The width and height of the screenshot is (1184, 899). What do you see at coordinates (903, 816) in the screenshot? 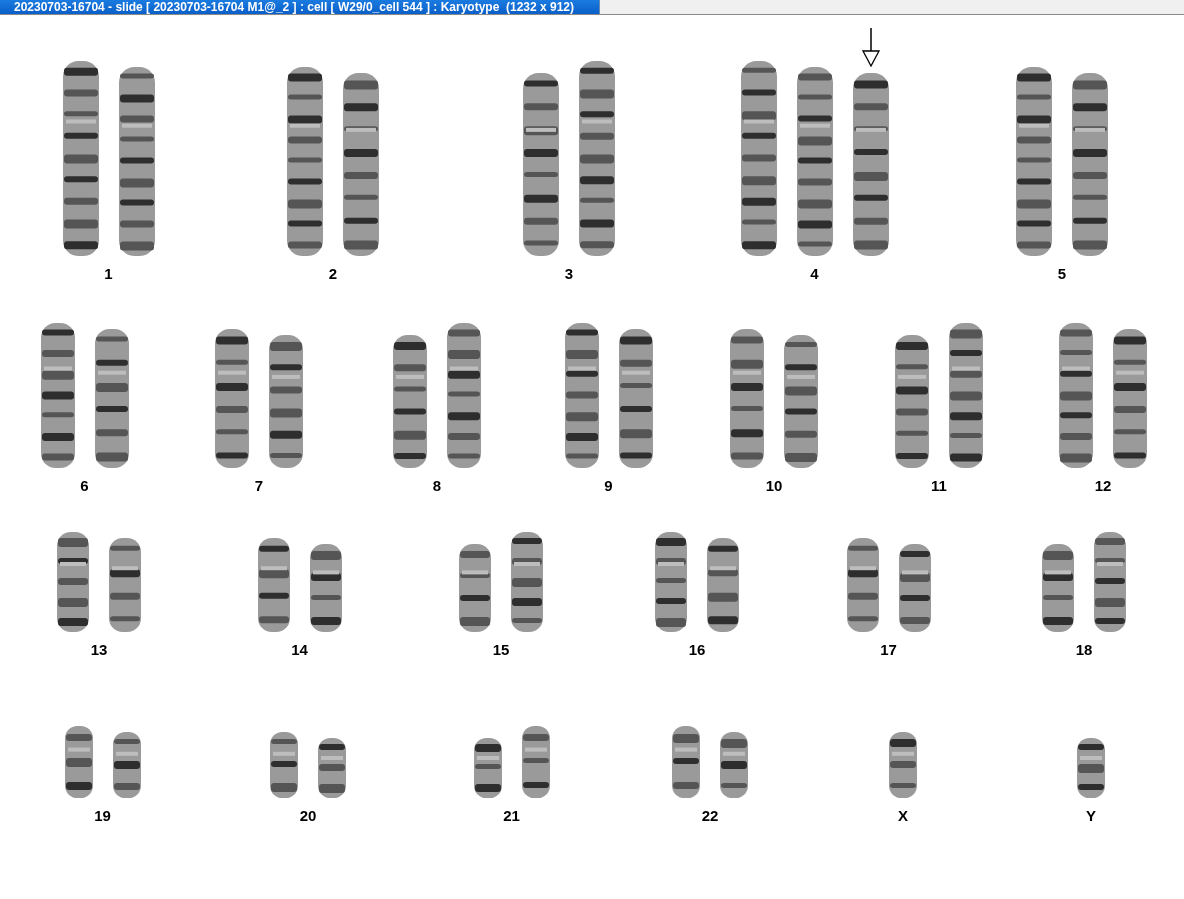
I see `chromosome-label: X` at bounding box center [903, 816].